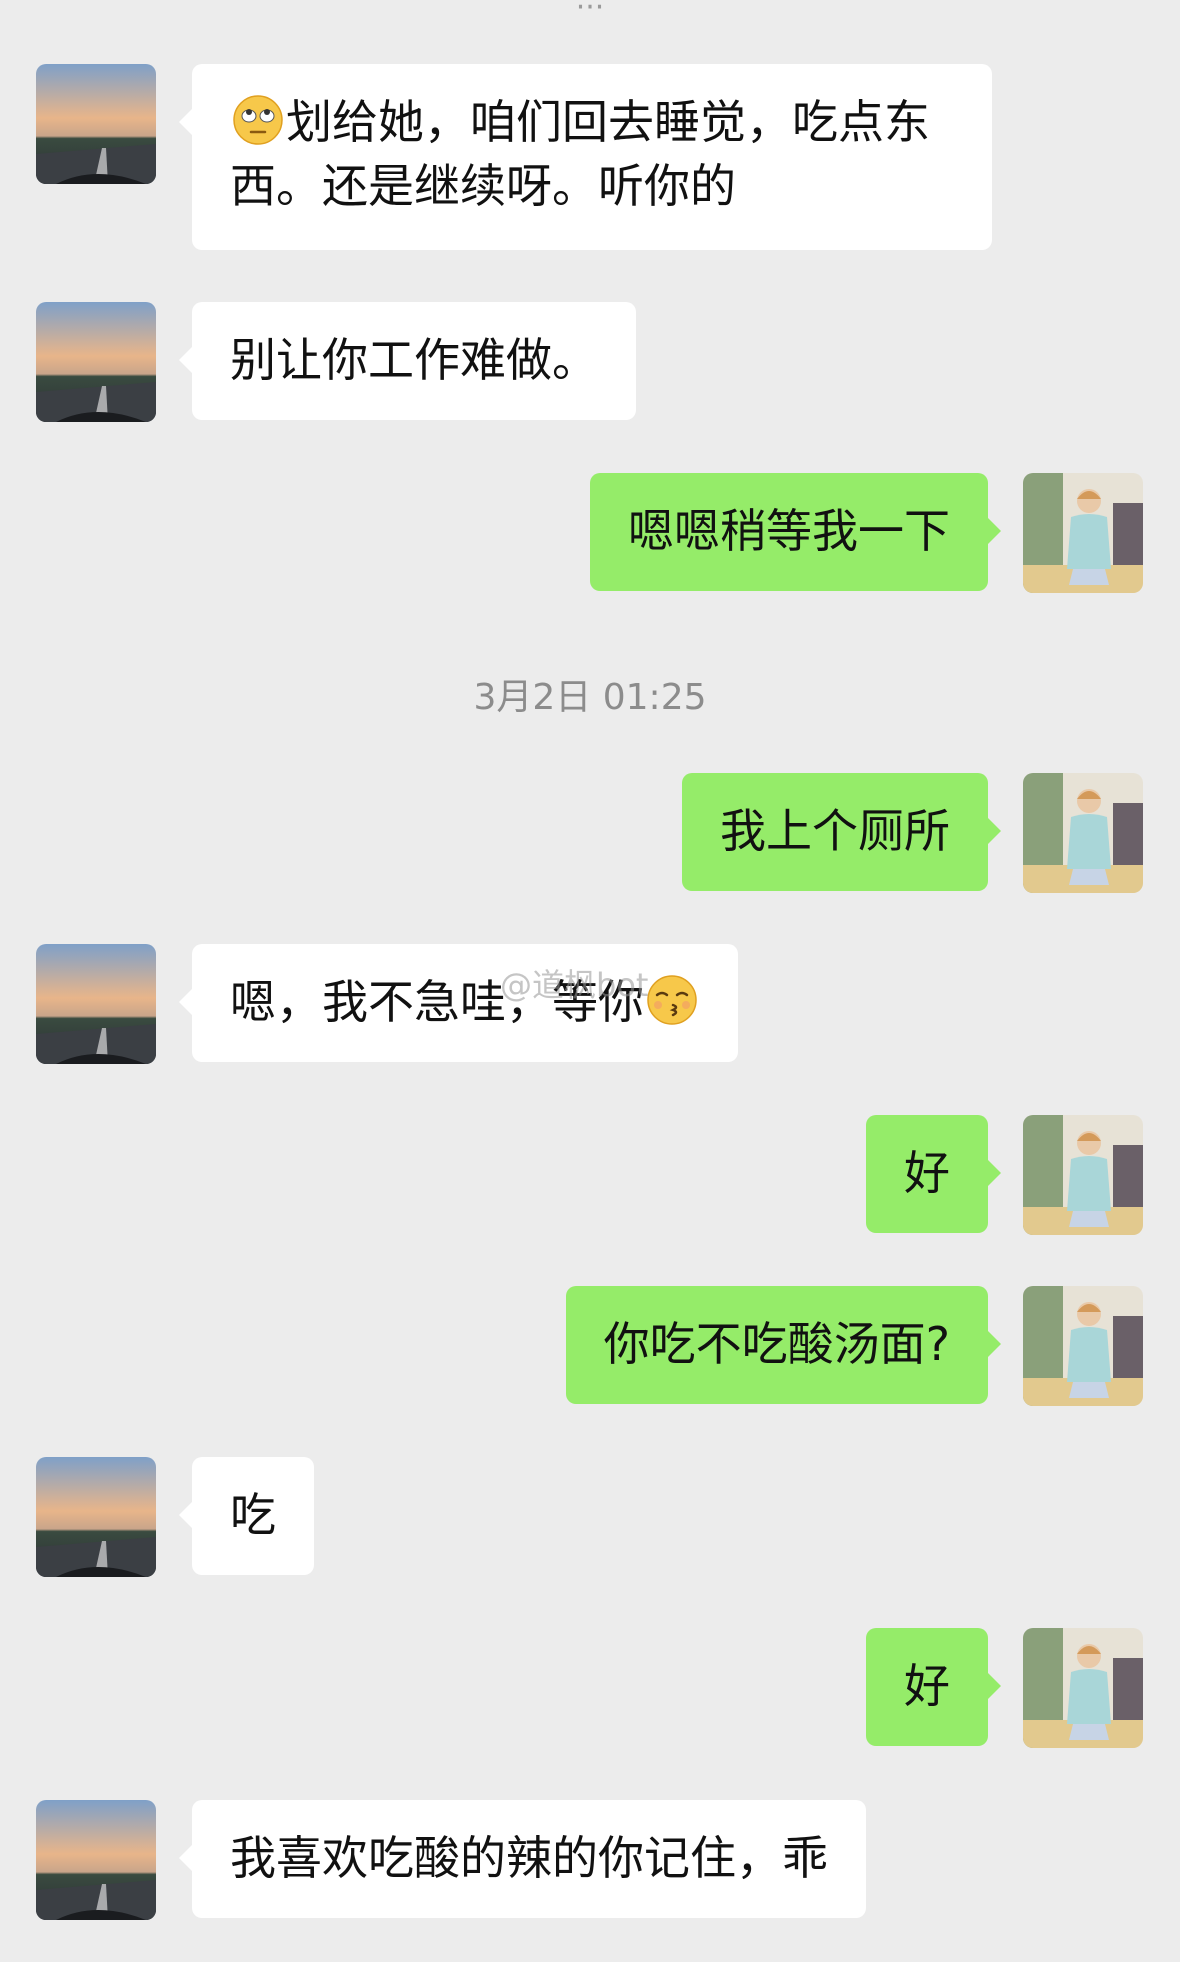  Describe the element at coordinates (590, 12) in the screenshot. I see `partial-top-text: ···` at that location.